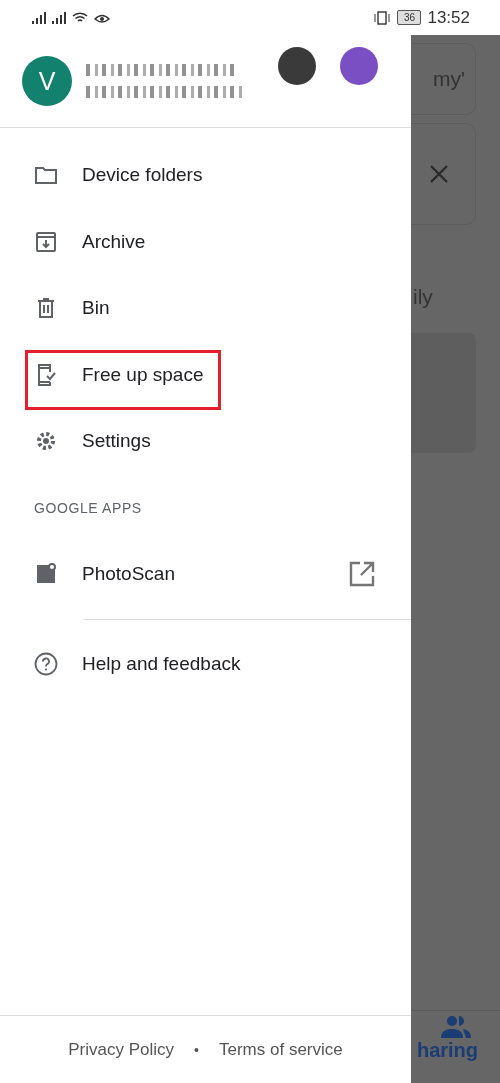  What do you see at coordinates (281, 1049) in the screenshot?
I see `terms-link: Terms of service` at bounding box center [281, 1049].